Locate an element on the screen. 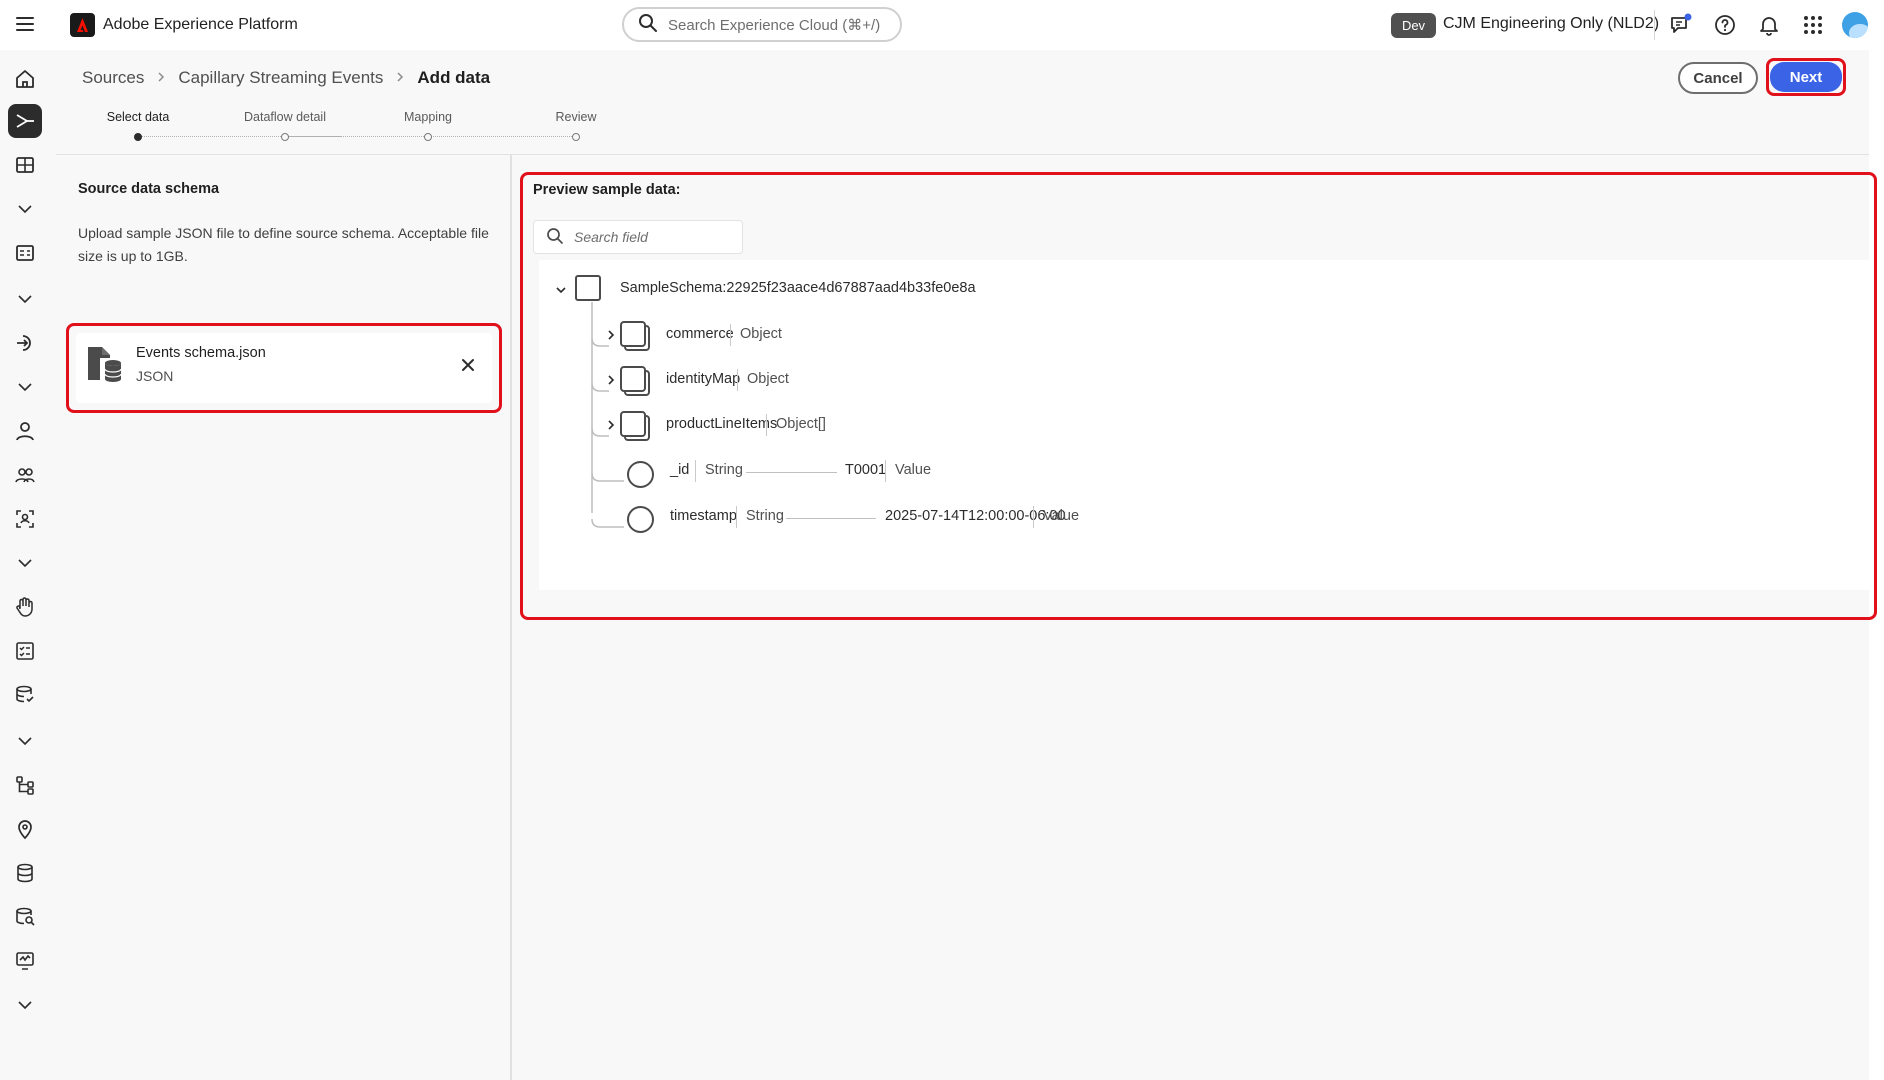 This screenshot has height=1080, width=1884. environment-badge: Dev is located at coordinates (1413, 25).